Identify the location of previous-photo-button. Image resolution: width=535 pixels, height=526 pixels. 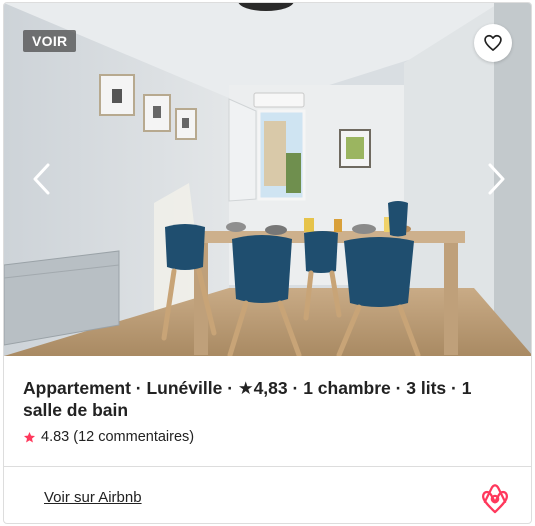
(42, 179).